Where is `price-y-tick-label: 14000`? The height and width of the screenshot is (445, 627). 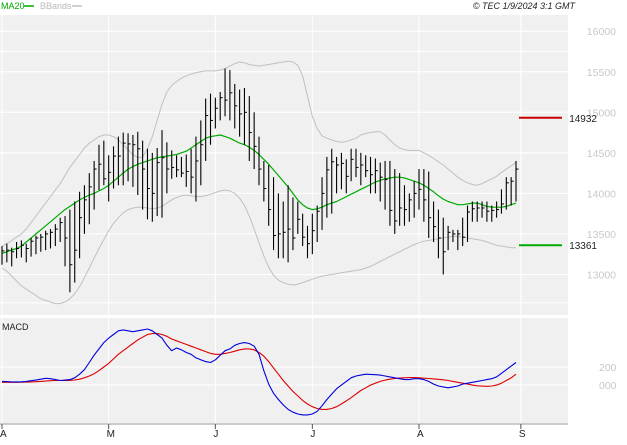 price-y-tick-label: 14000 is located at coordinates (601, 194).